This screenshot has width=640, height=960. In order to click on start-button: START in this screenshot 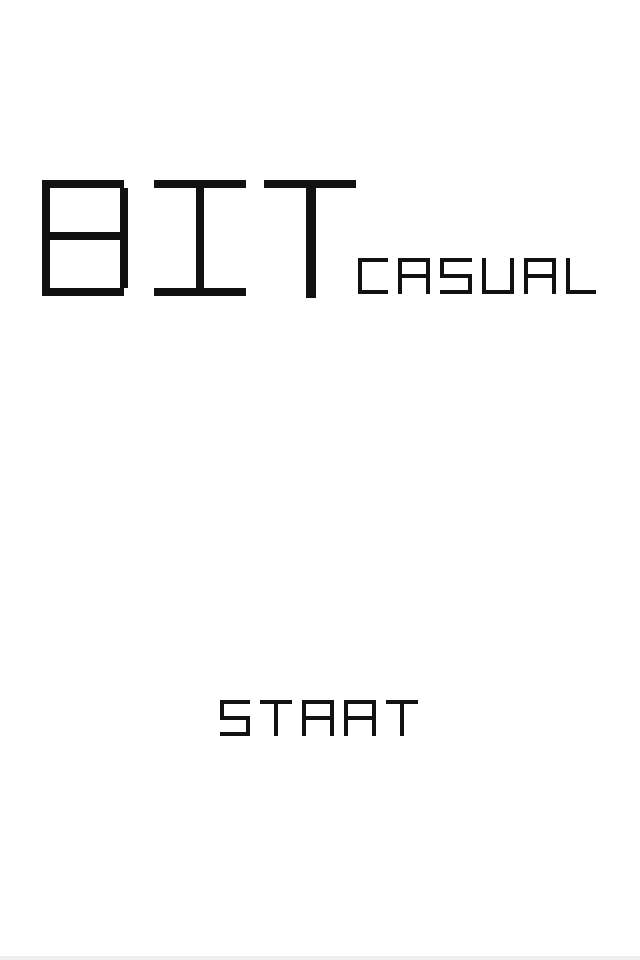, I will do `click(320, 719)`.